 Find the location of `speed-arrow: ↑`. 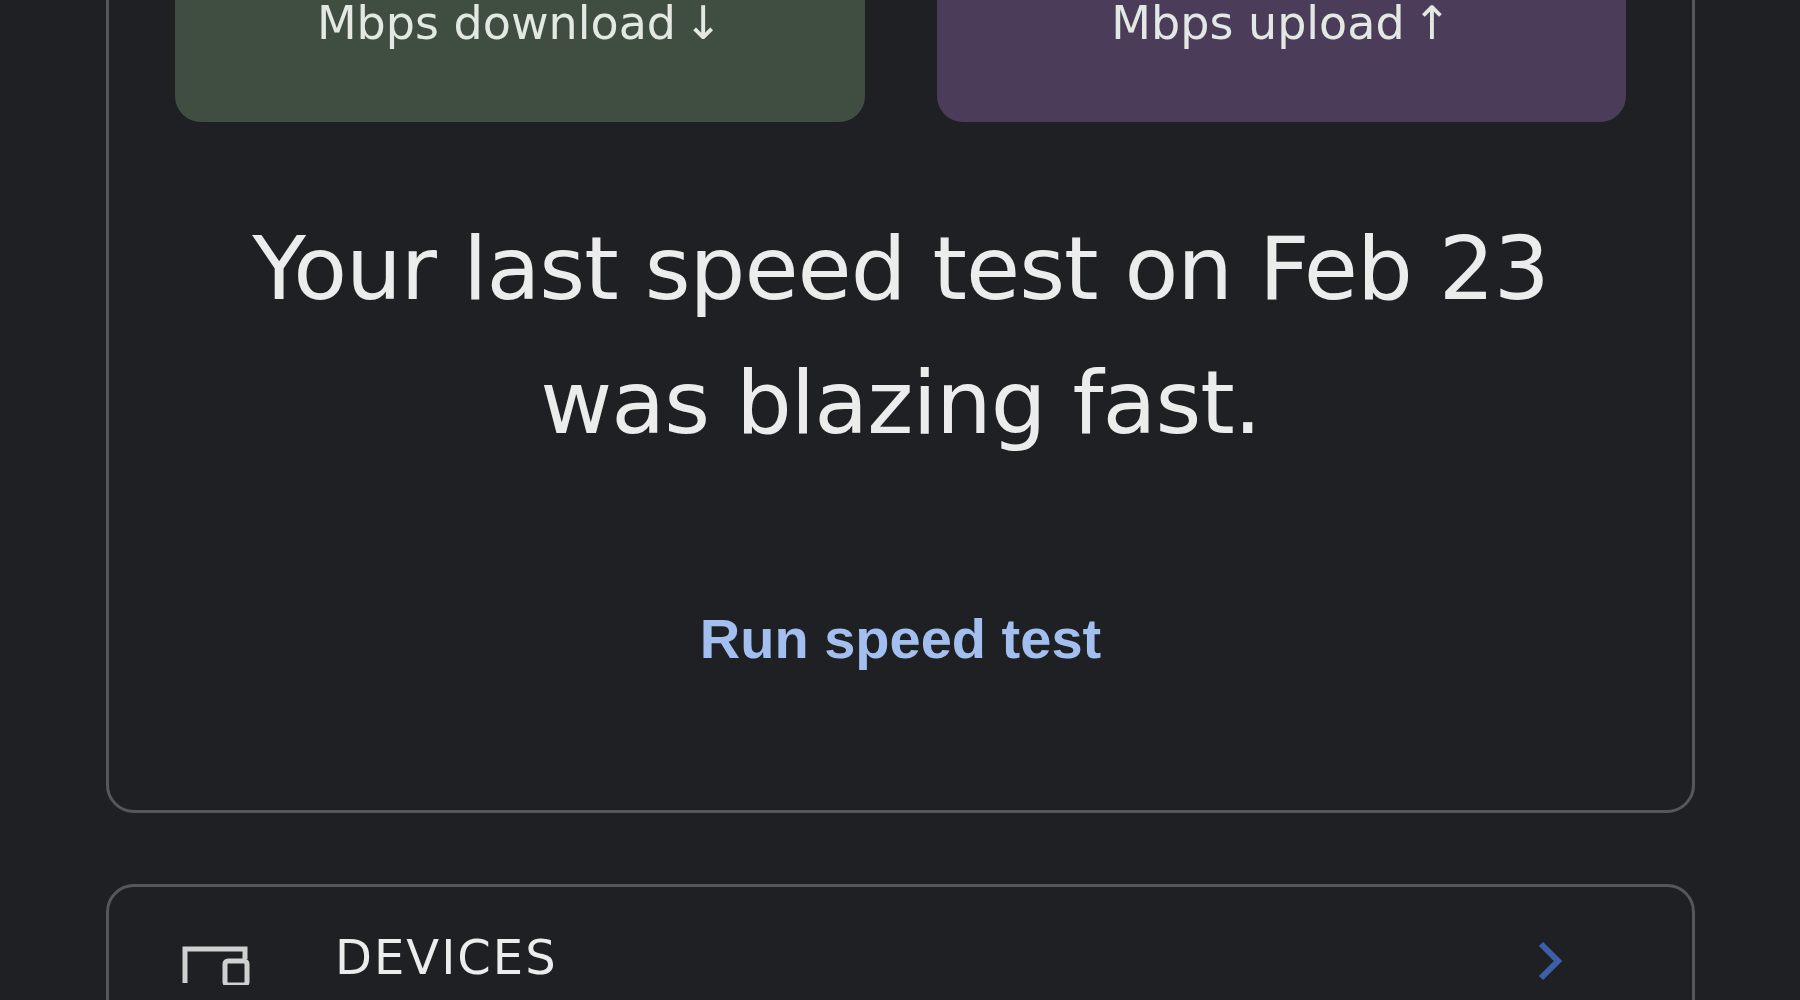

speed-arrow: ↑ is located at coordinates (1432, 25).